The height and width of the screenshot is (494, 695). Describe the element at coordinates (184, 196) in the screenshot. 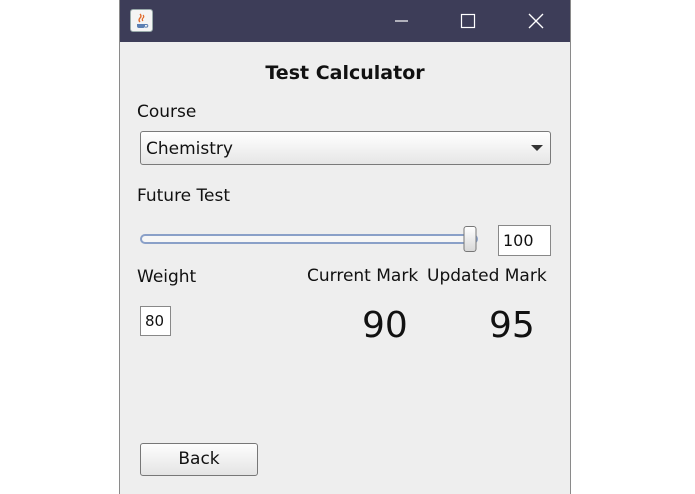

I see `future-test-label: Future Test` at that location.